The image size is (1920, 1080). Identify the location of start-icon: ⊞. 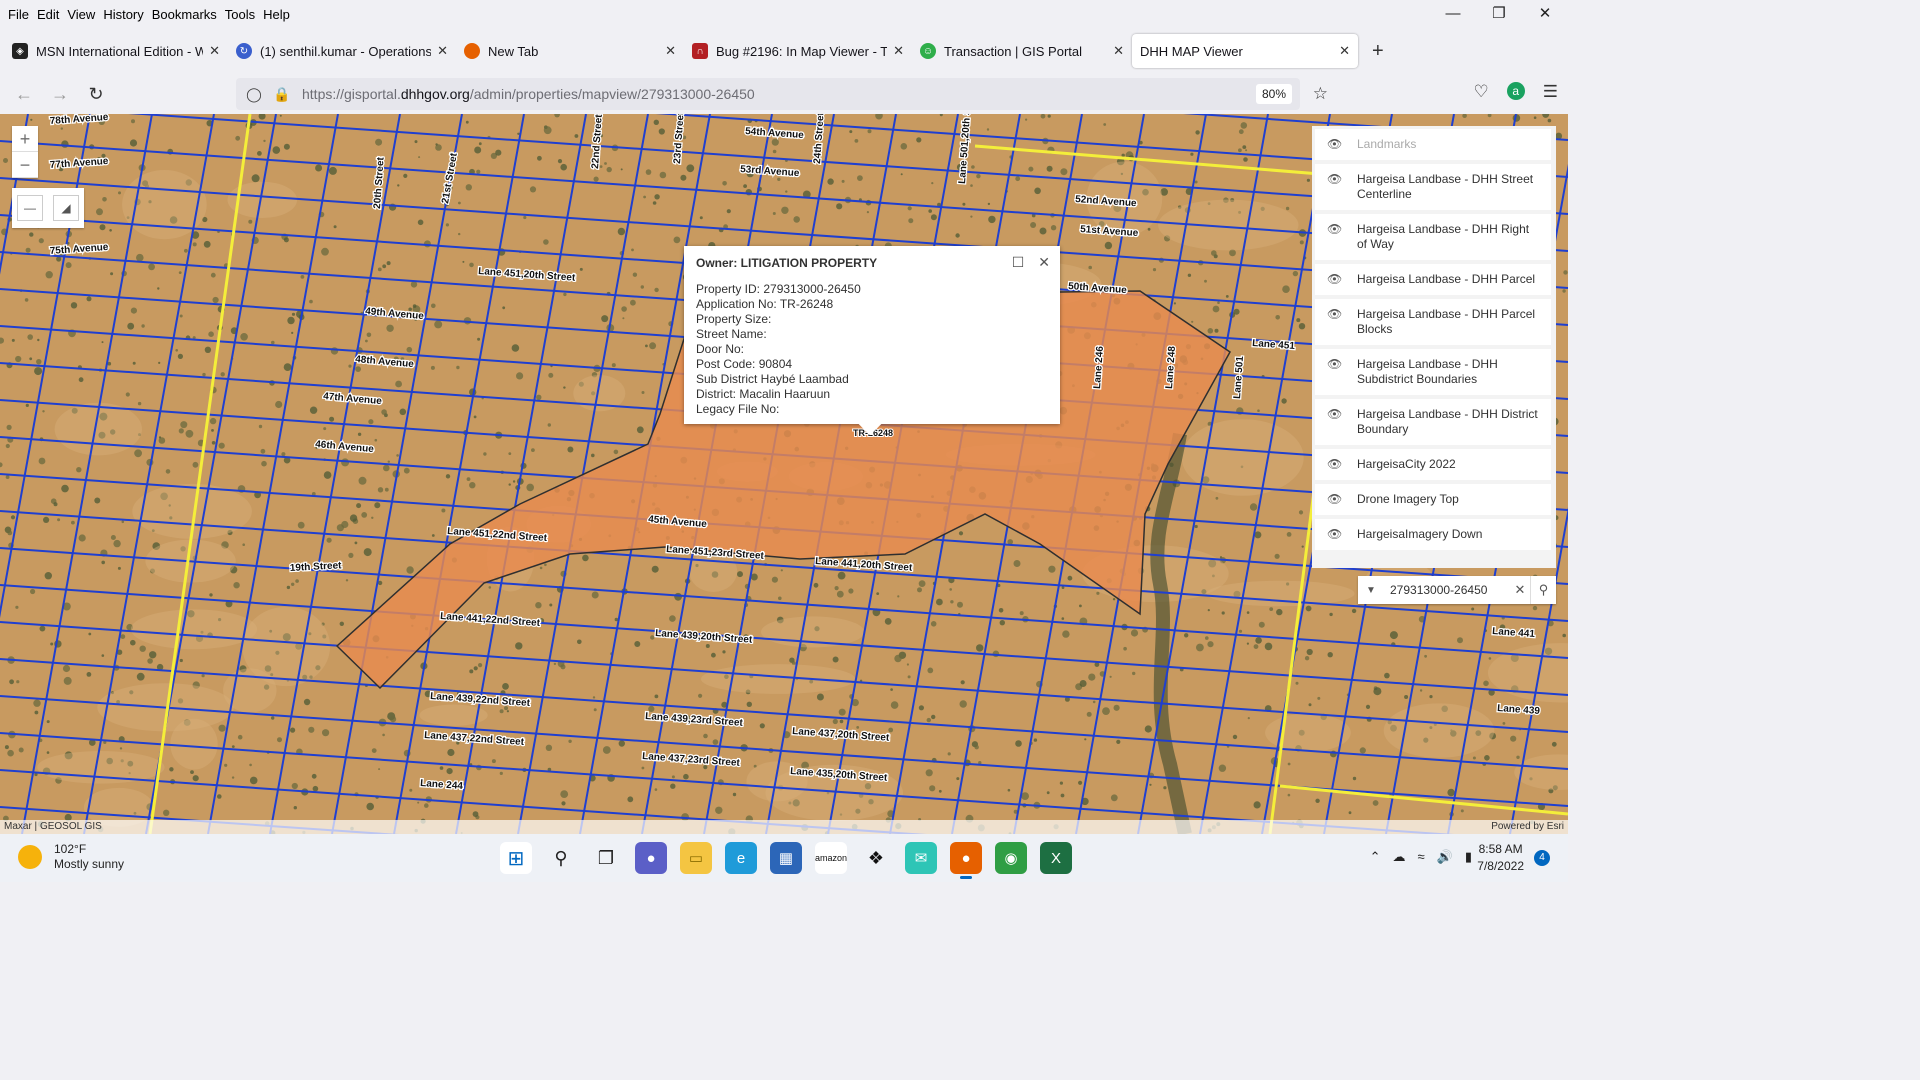
(516, 858).